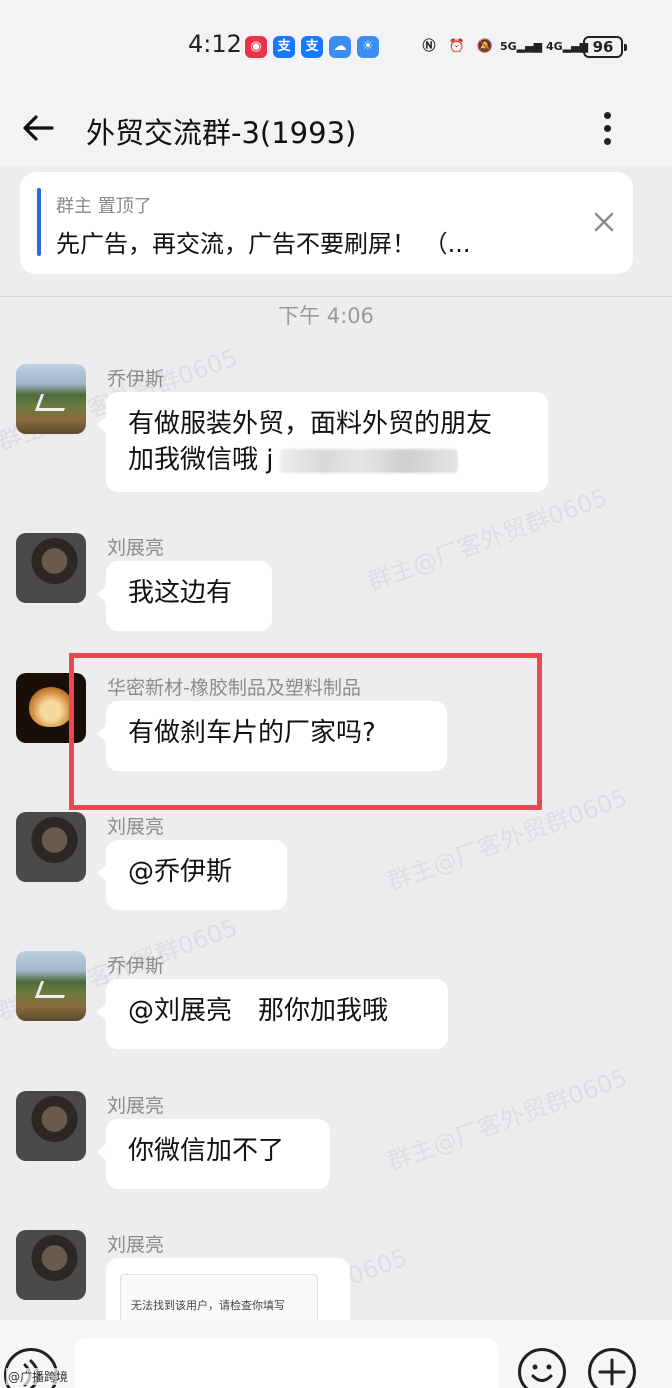  What do you see at coordinates (336, 296) in the screenshot?
I see `divider` at bounding box center [336, 296].